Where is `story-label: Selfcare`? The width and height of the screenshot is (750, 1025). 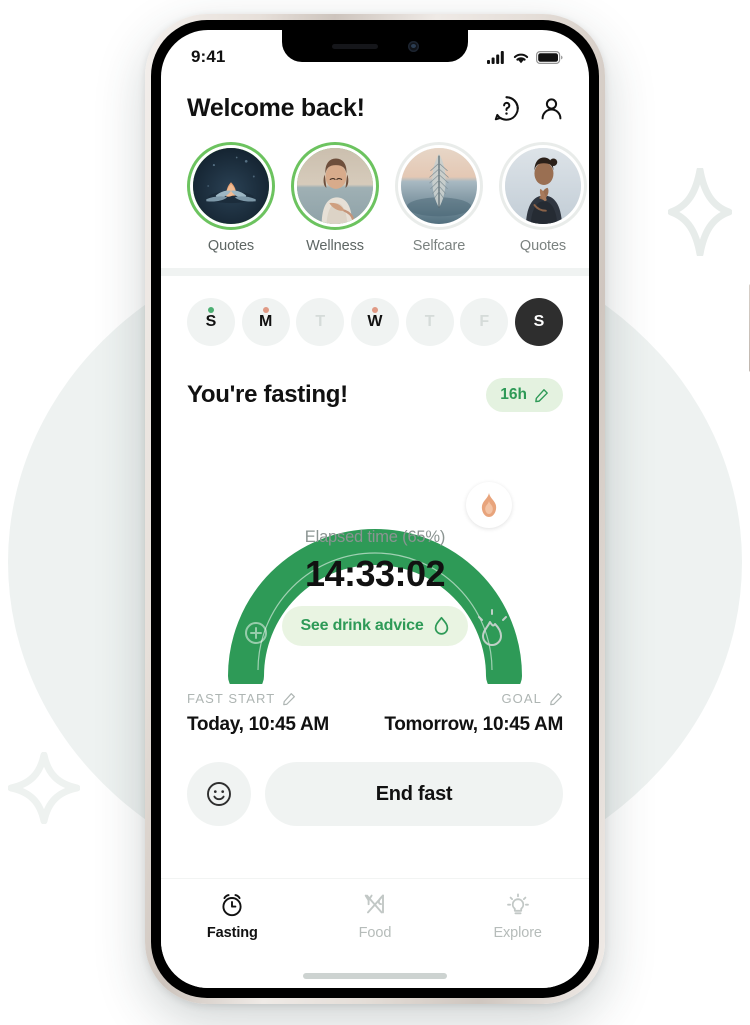
story-label: Selfcare is located at coordinates (439, 246).